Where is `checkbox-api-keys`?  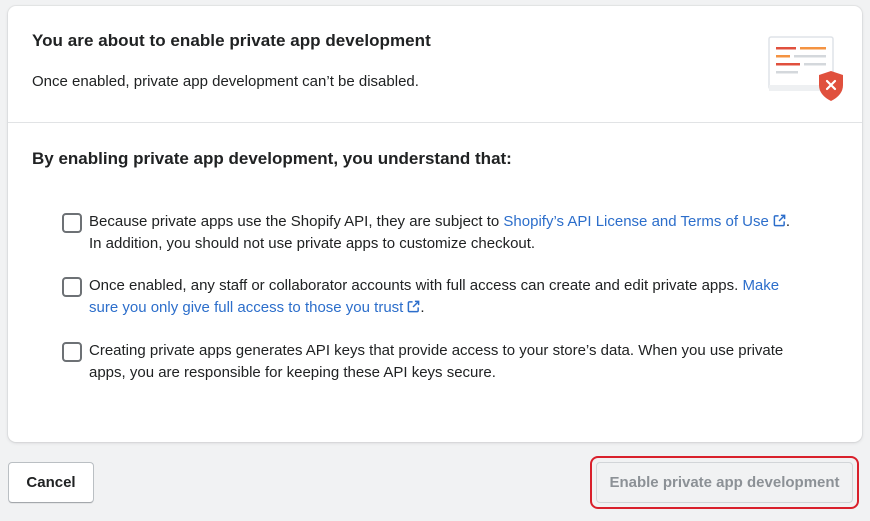
checkbox-api-keys is located at coordinates (72, 352).